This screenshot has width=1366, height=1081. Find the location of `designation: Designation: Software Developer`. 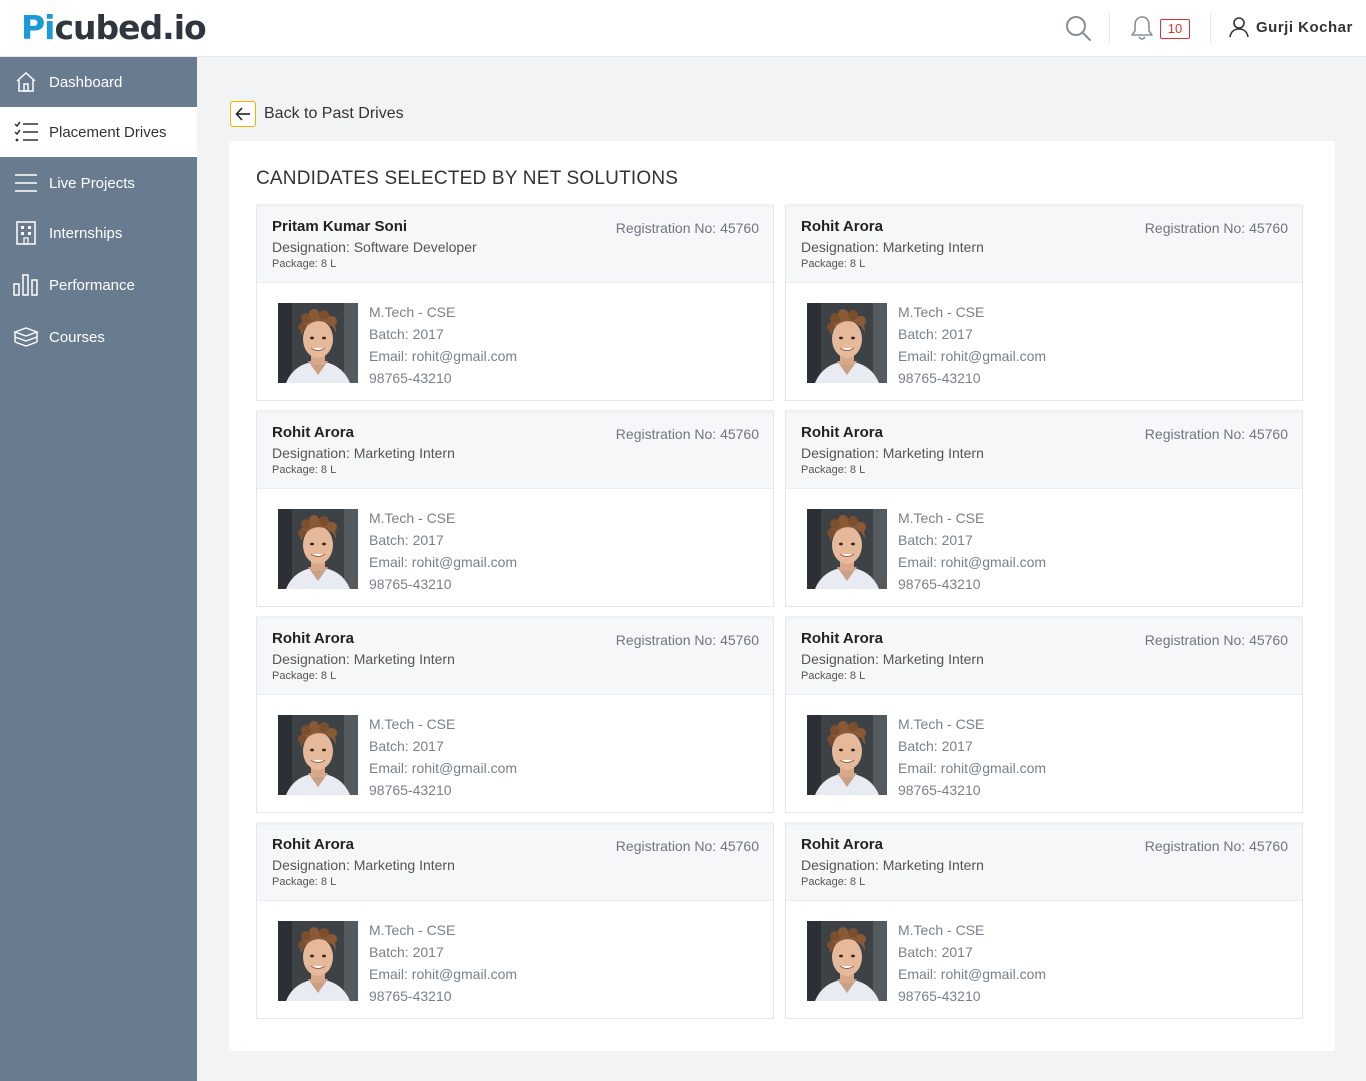

designation: Designation: Software Developer is located at coordinates (374, 247).